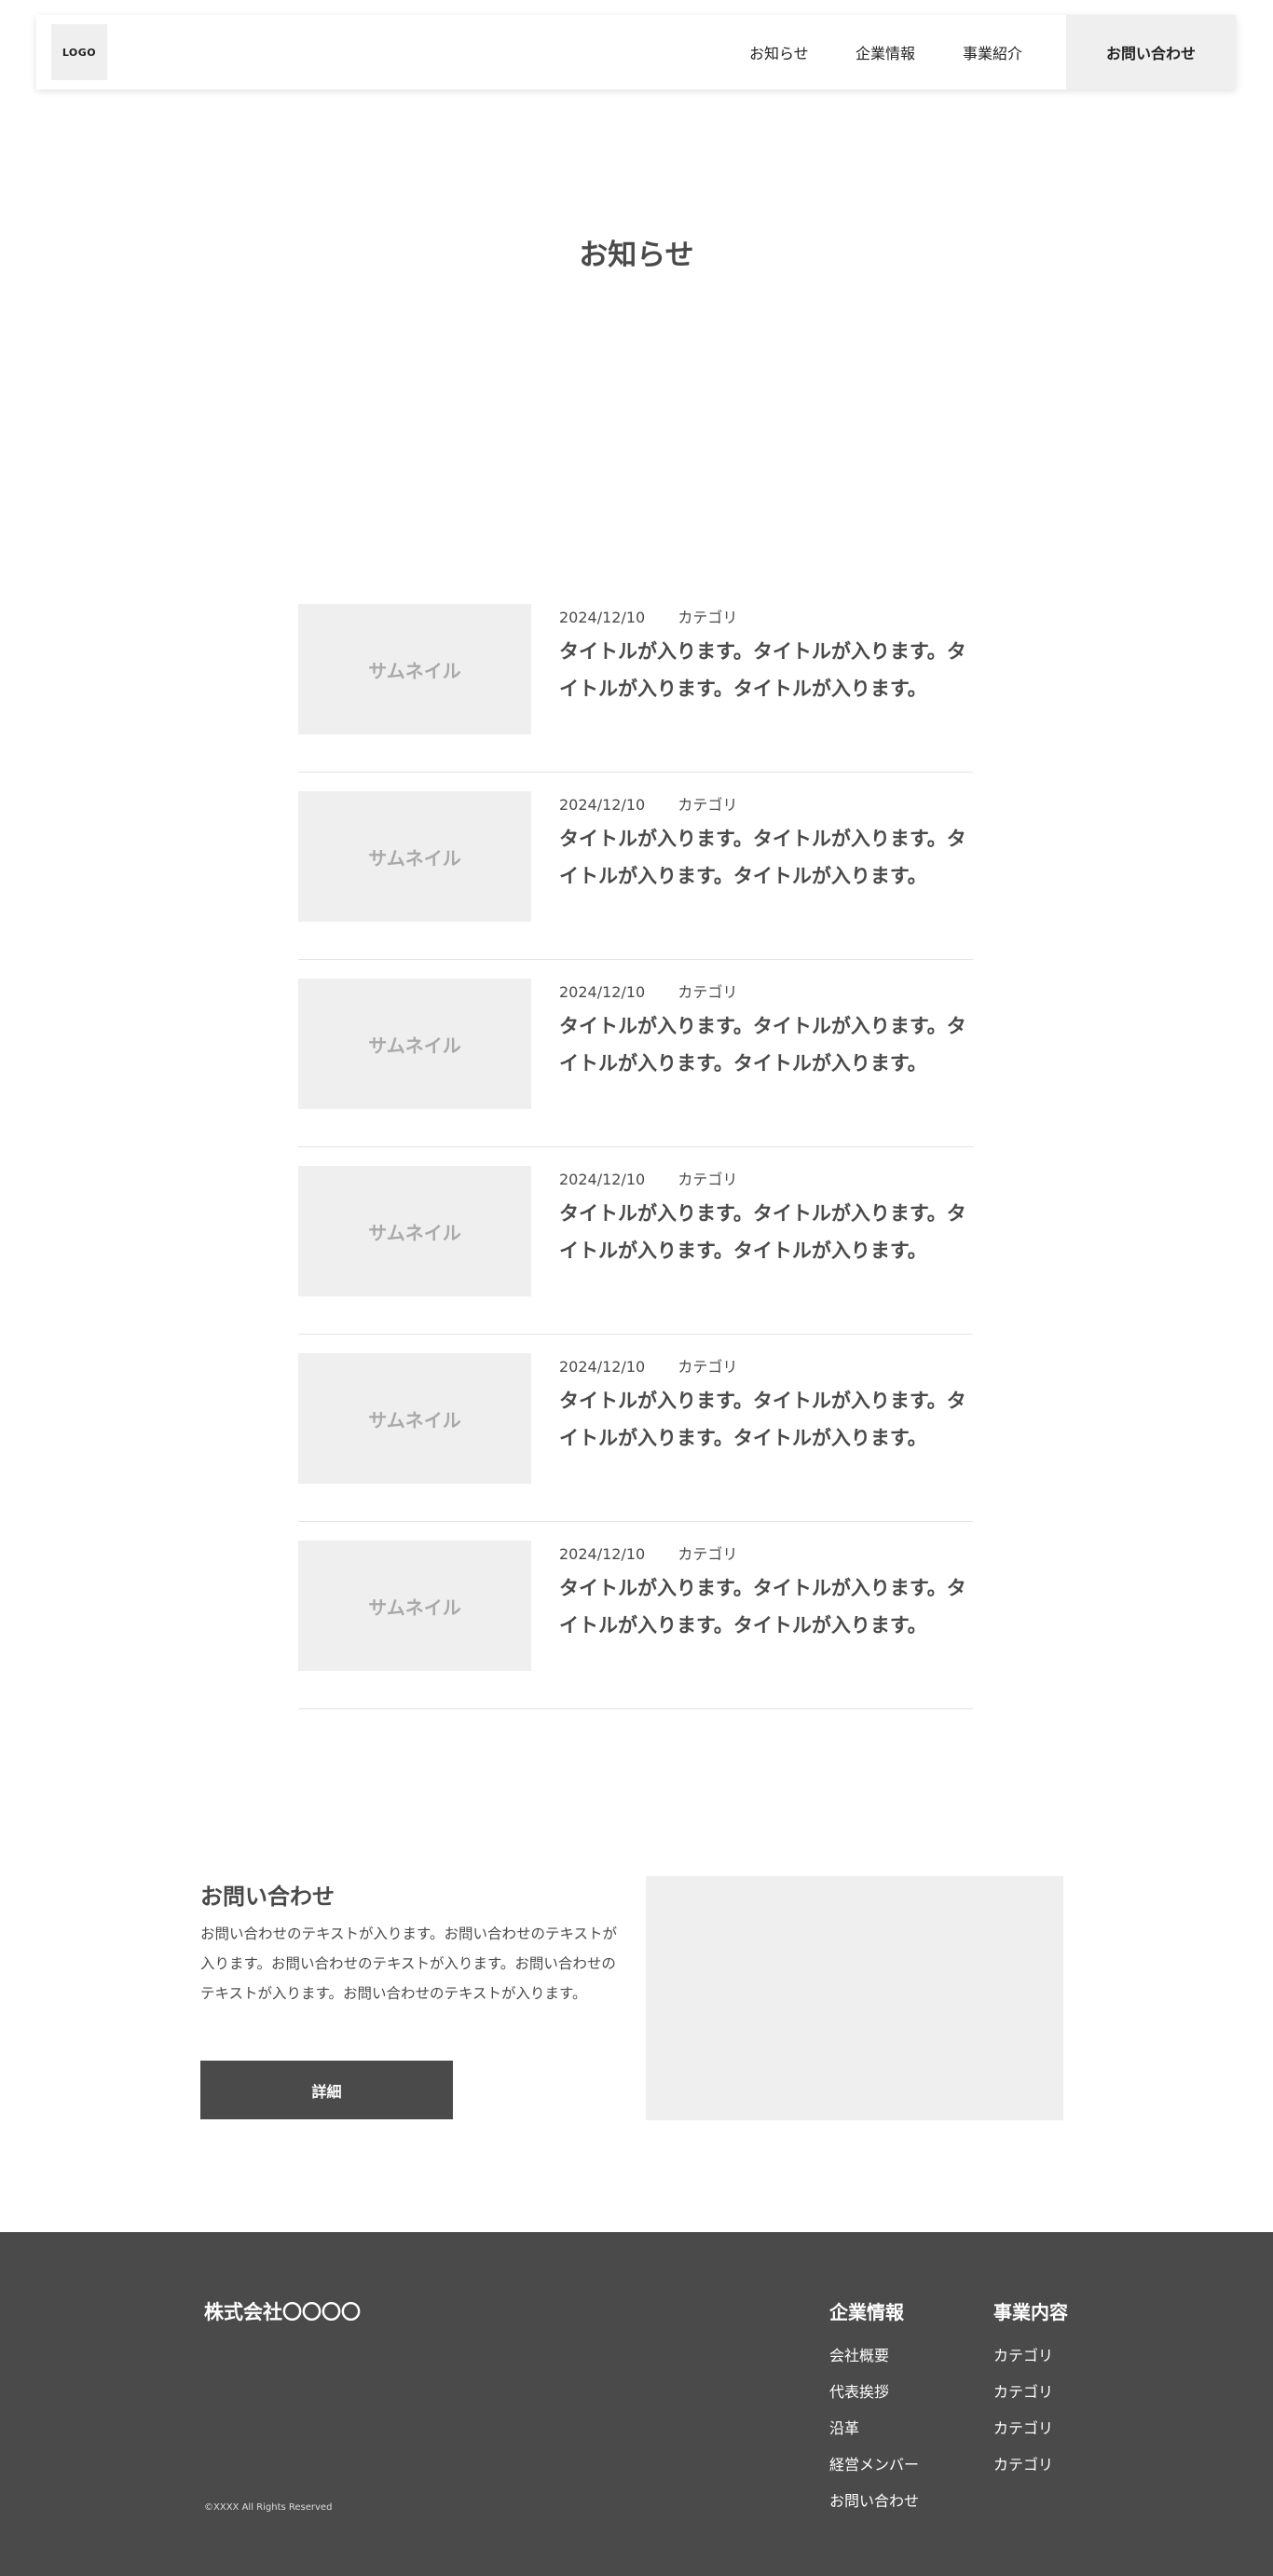 The width and height of the screenshot is (1273, 2576). Describe the element at coordinates (874, 2392) in the screenshot. I see `footer-link: 代表挨拶` at that location.